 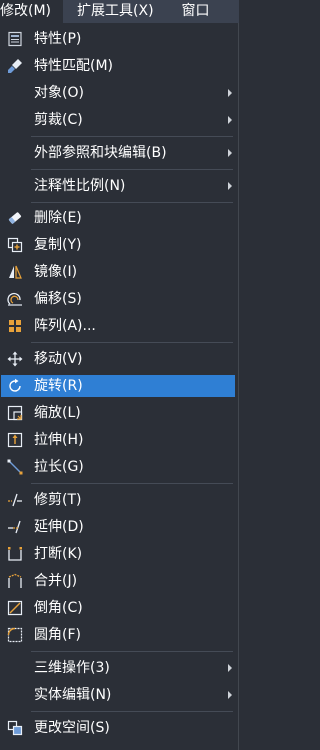 I want to click on menu-item-label: 注释性比例(N), so click(x=80, y=186).